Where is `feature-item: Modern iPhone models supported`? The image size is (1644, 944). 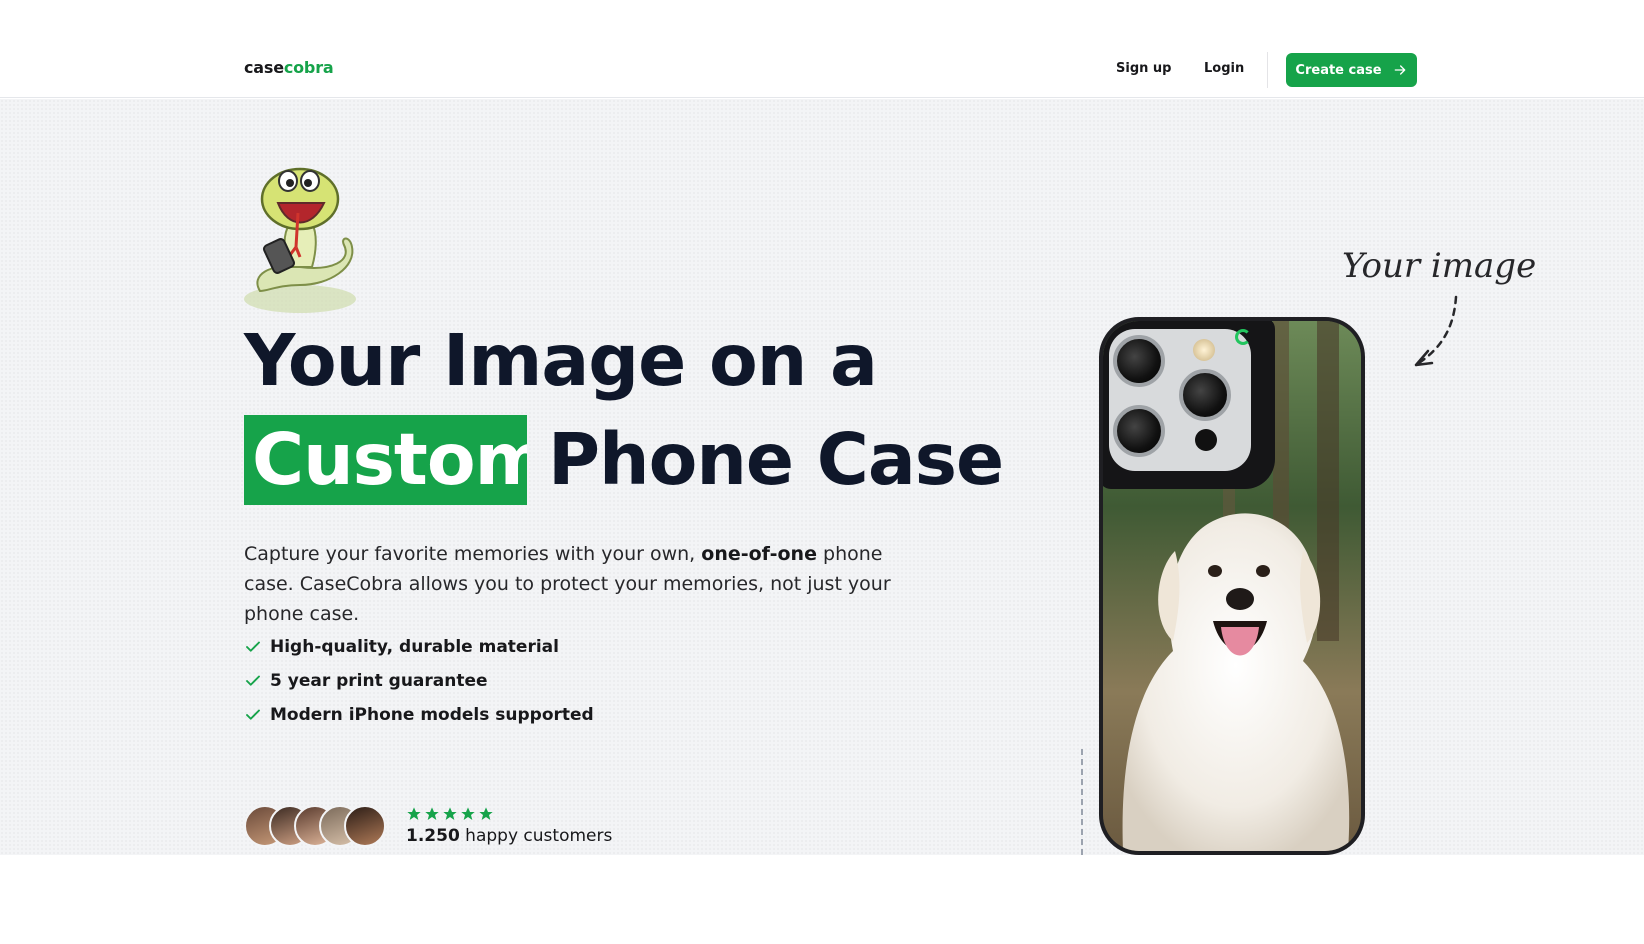 feature-item: Modern iPhone models supported is located at coordinates (419, 715).